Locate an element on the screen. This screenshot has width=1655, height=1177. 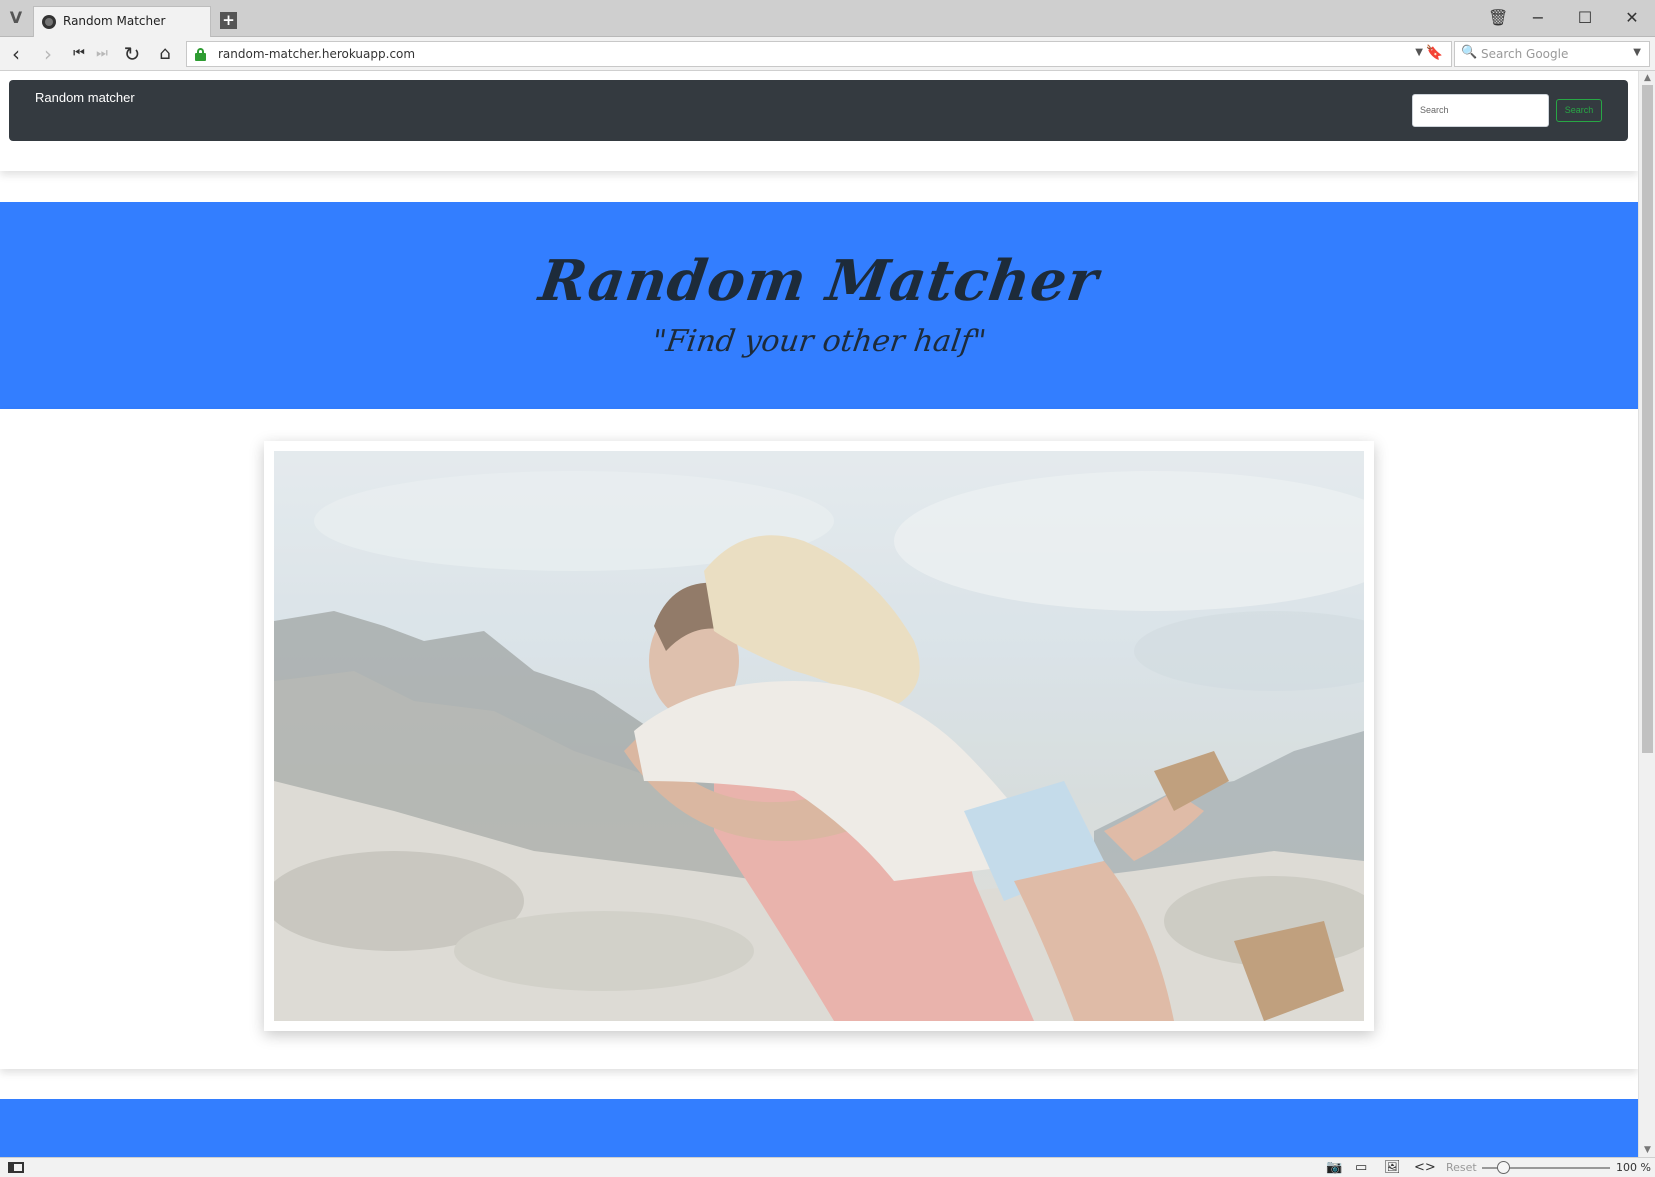
site-brand-link: Random matcher is located at coordinates (85, 97).